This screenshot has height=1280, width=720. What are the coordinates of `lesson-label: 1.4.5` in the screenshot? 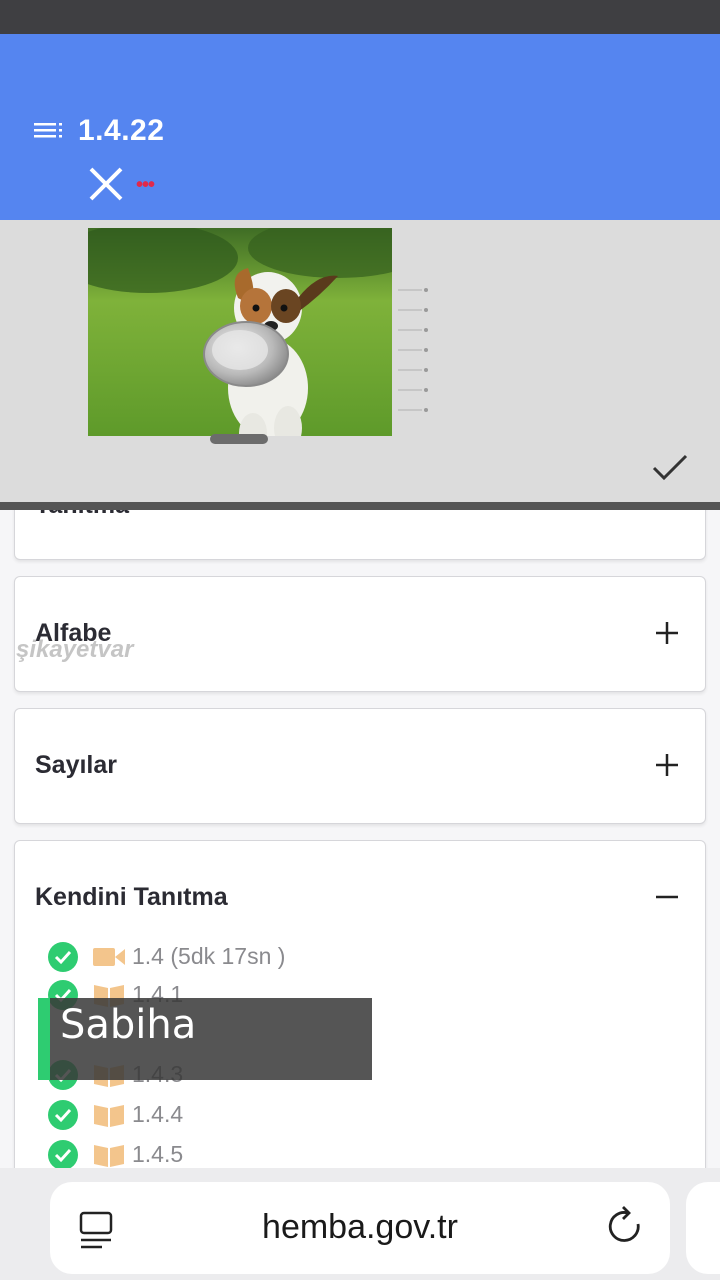 It's located at (158, 1154).